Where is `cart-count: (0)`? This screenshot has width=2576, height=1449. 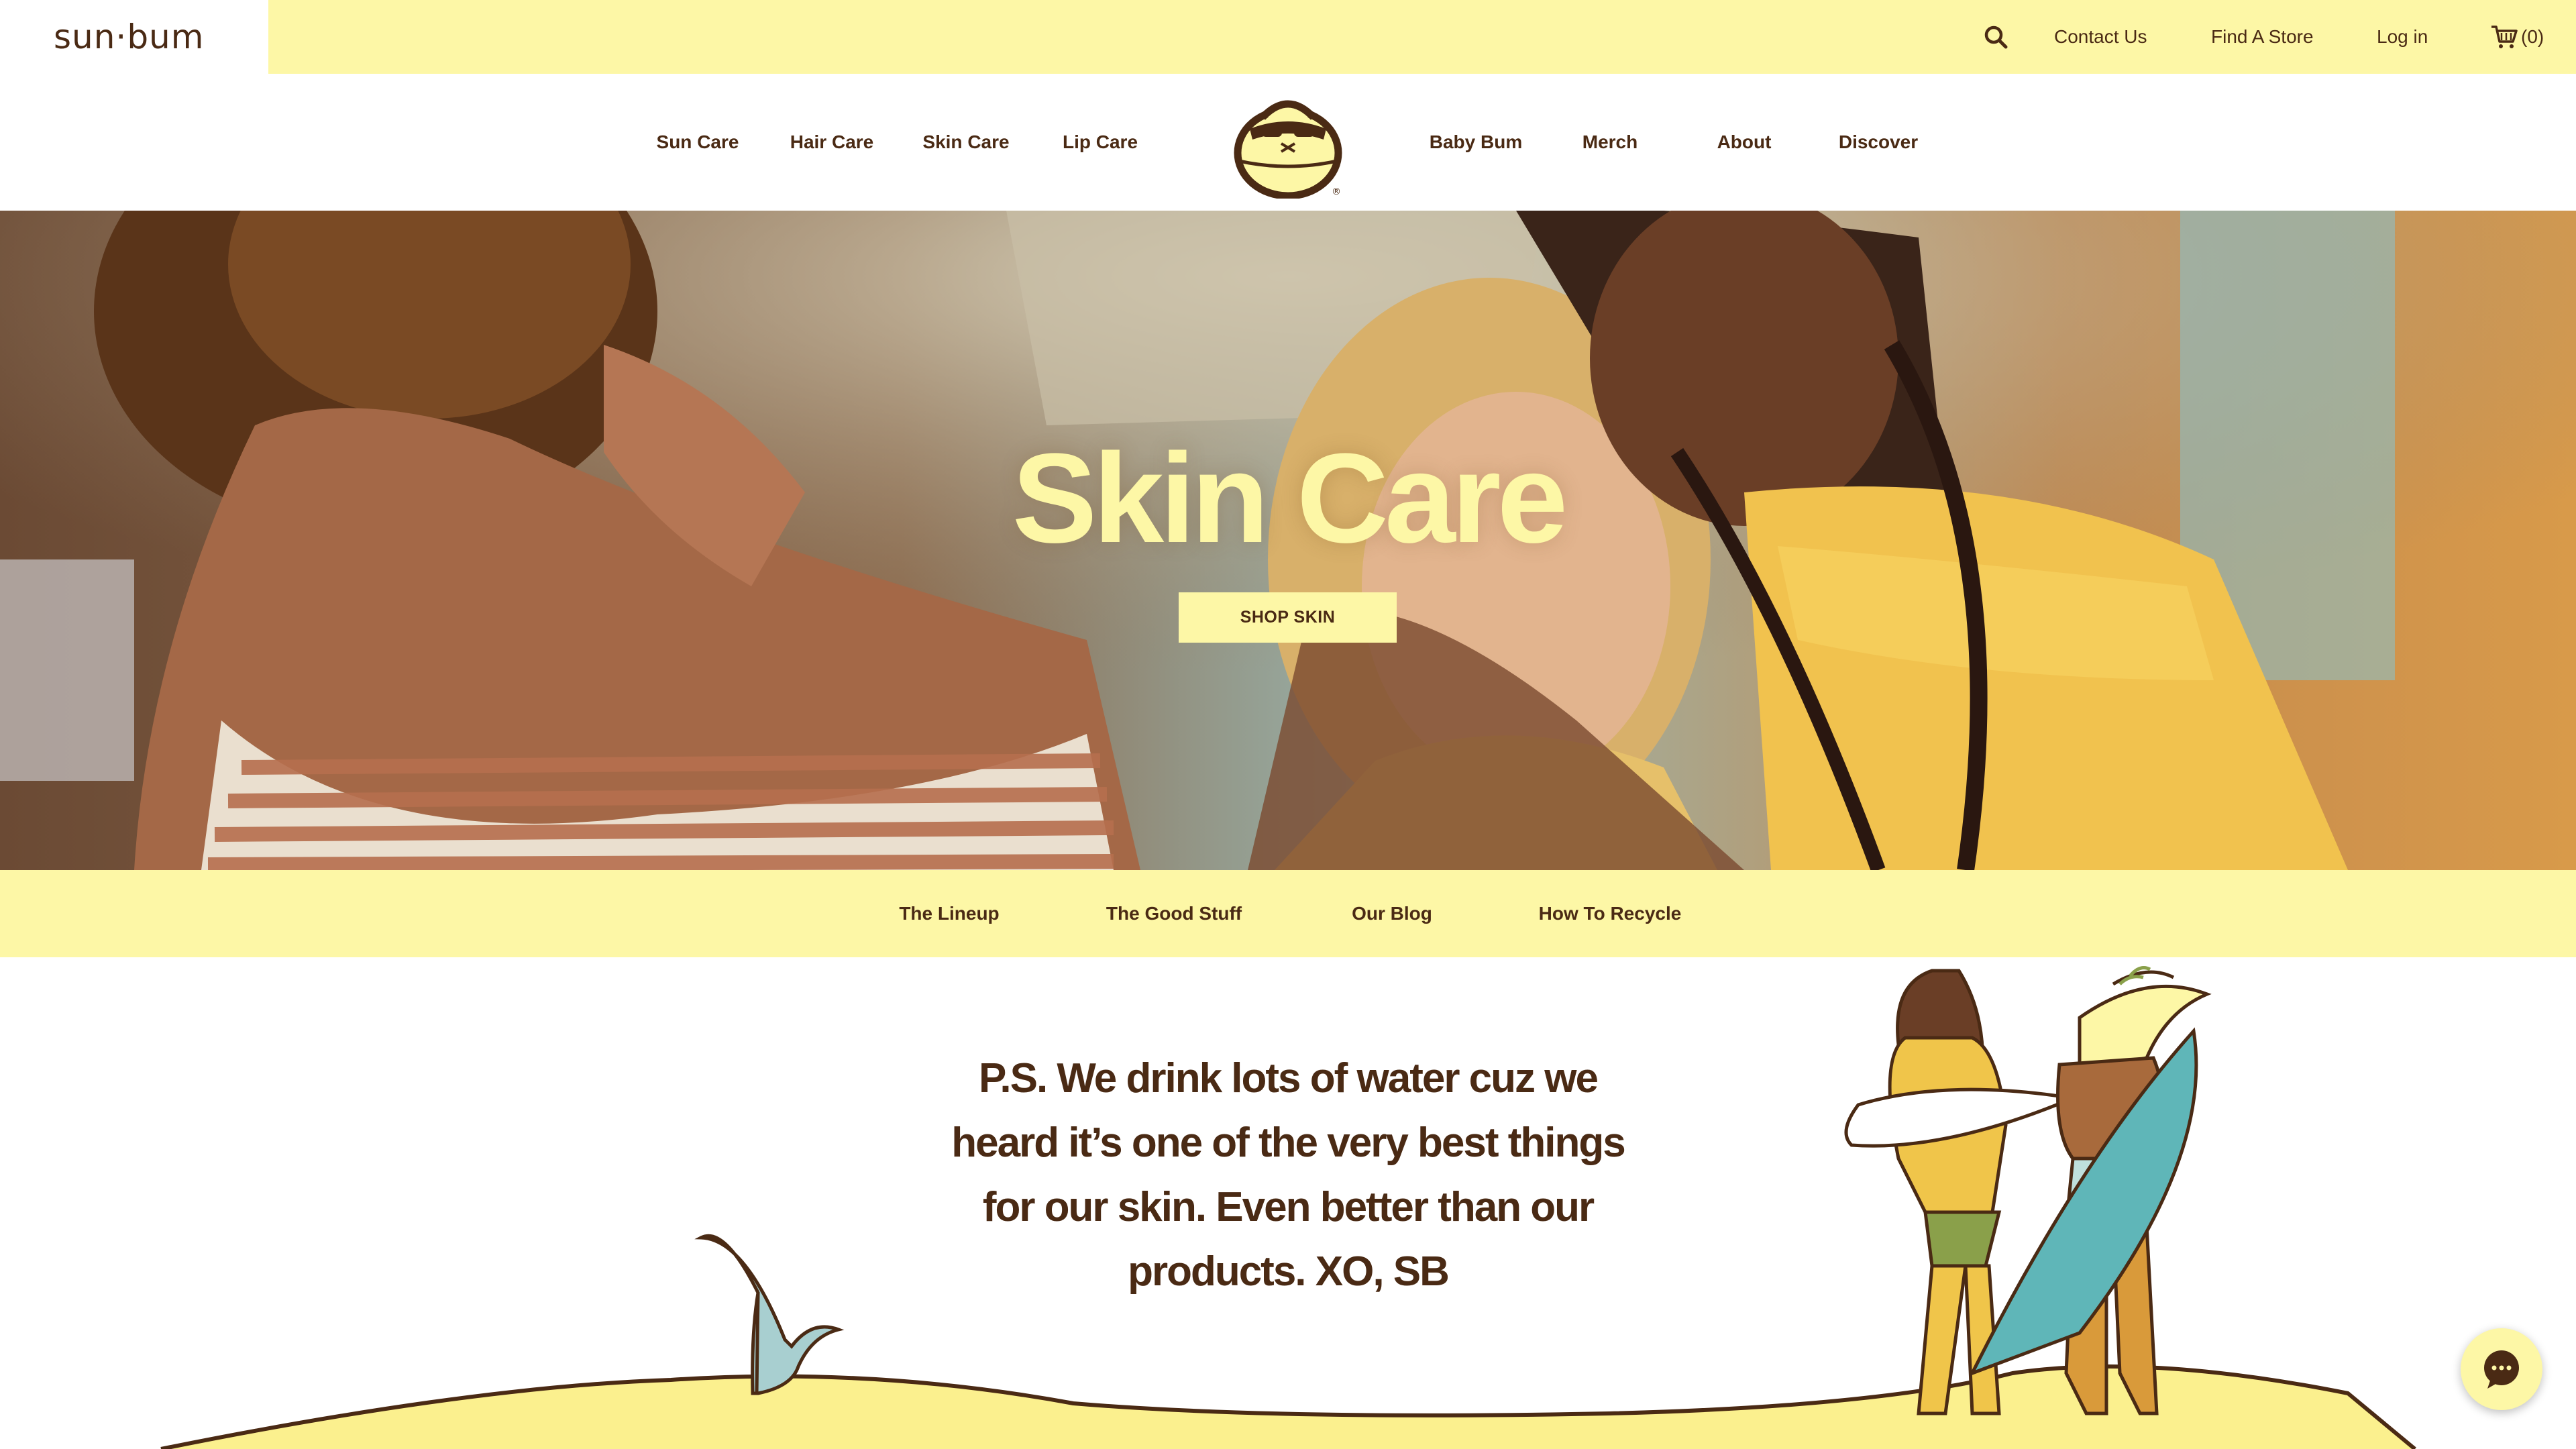 cart-count: (0) is located at coordinates (2532, 36).